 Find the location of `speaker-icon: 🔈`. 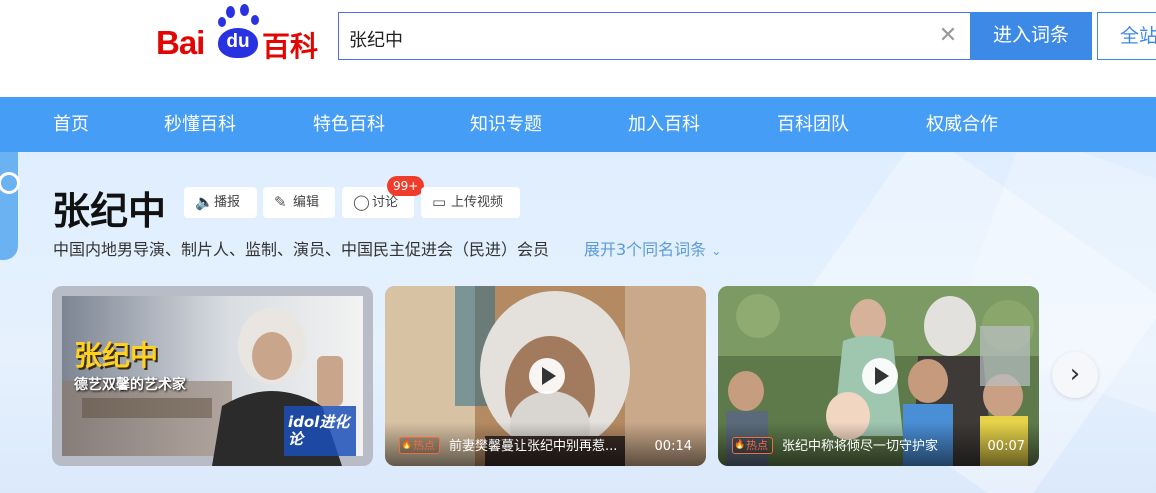

speaker-icon: 🔈 is located at coordinates (204, 202).